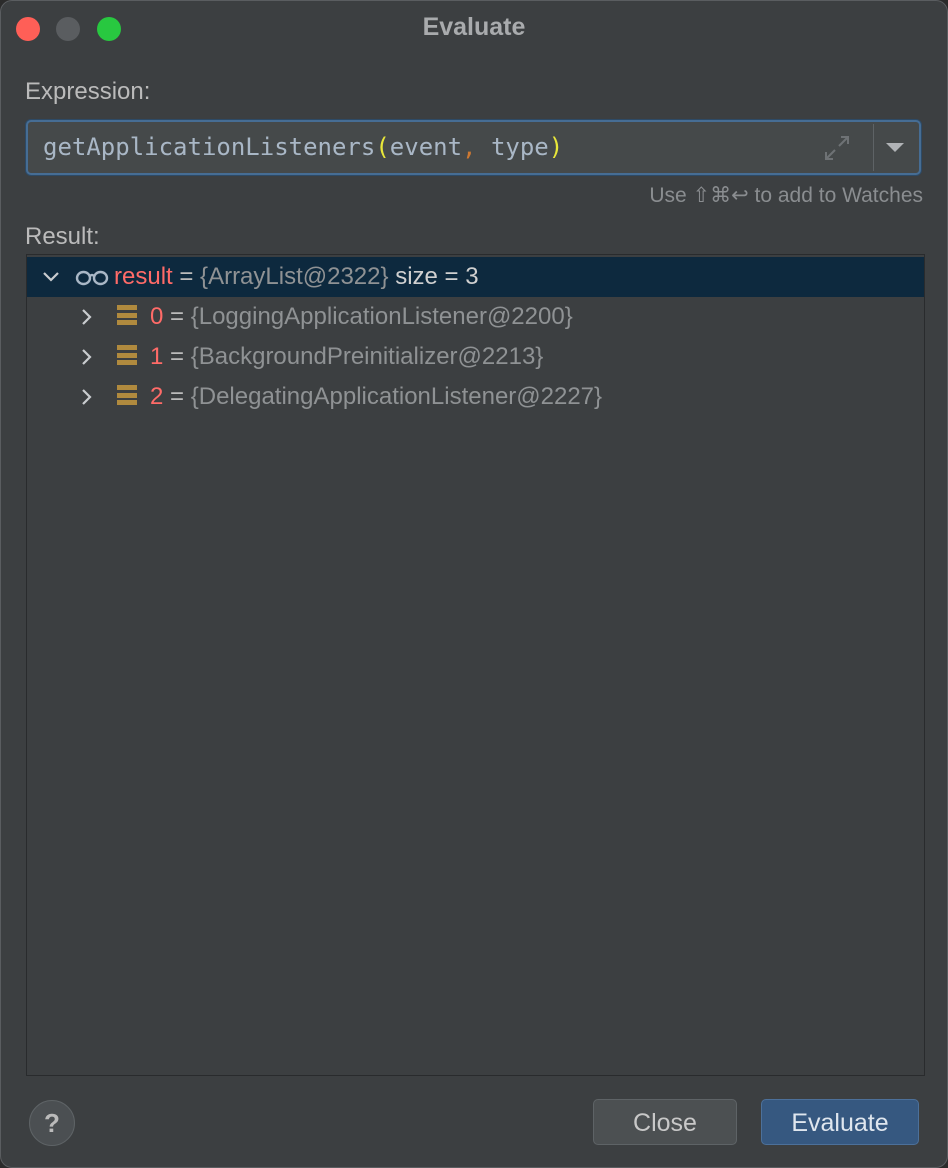 This screenshot has width=948, height=1168. What do you see at coordinates (143, 276) in the screenshot?
I see `result-name: result` at bounding box center [143, 276].